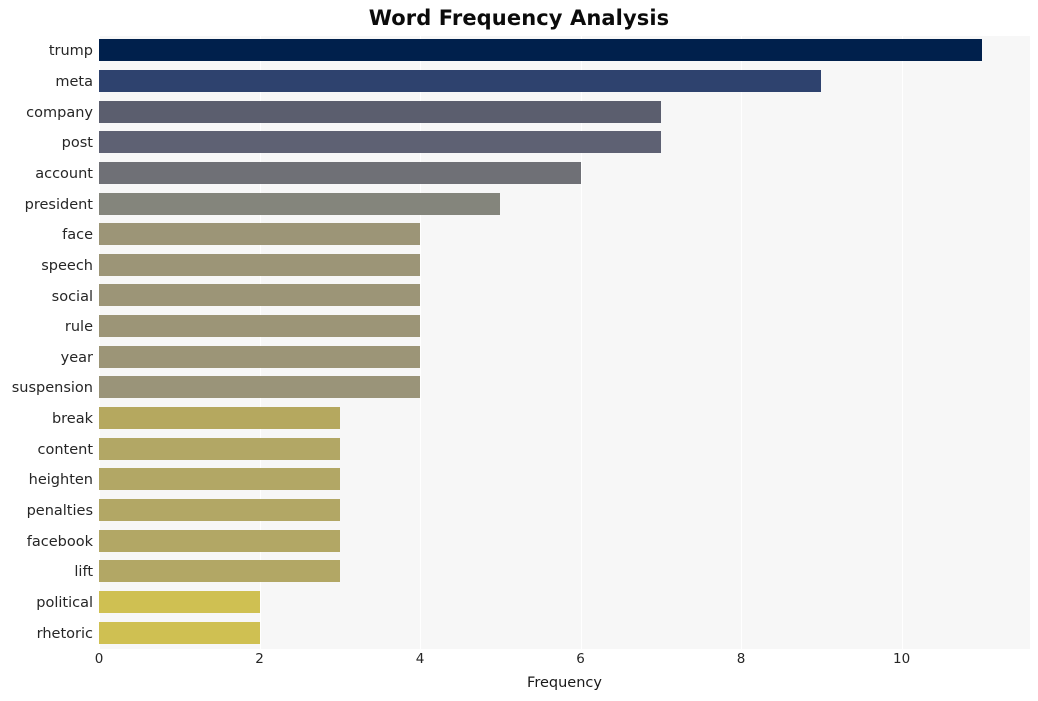 This screenshot has width=1038, height=701. Describe the element at coordinates (179, 632) in the screenshot. I see `bar-rhetoric` at that location.